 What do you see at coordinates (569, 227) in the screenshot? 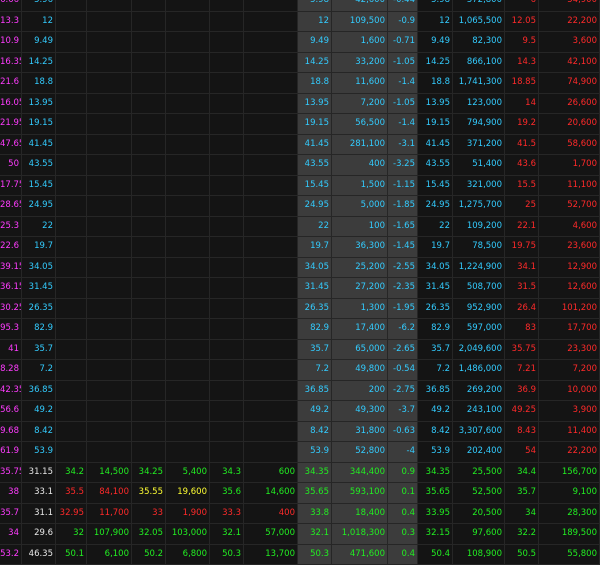
I see `cell-a2v: 4,600` at bounding box center [569, 227].